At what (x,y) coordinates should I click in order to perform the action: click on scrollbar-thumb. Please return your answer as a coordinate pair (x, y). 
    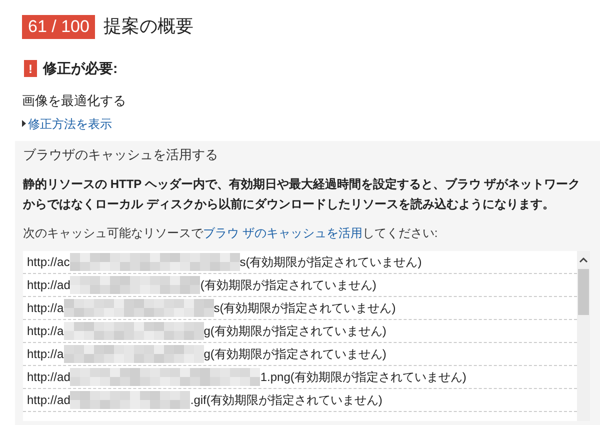
    Looking at the image, I should click on (583, 292).